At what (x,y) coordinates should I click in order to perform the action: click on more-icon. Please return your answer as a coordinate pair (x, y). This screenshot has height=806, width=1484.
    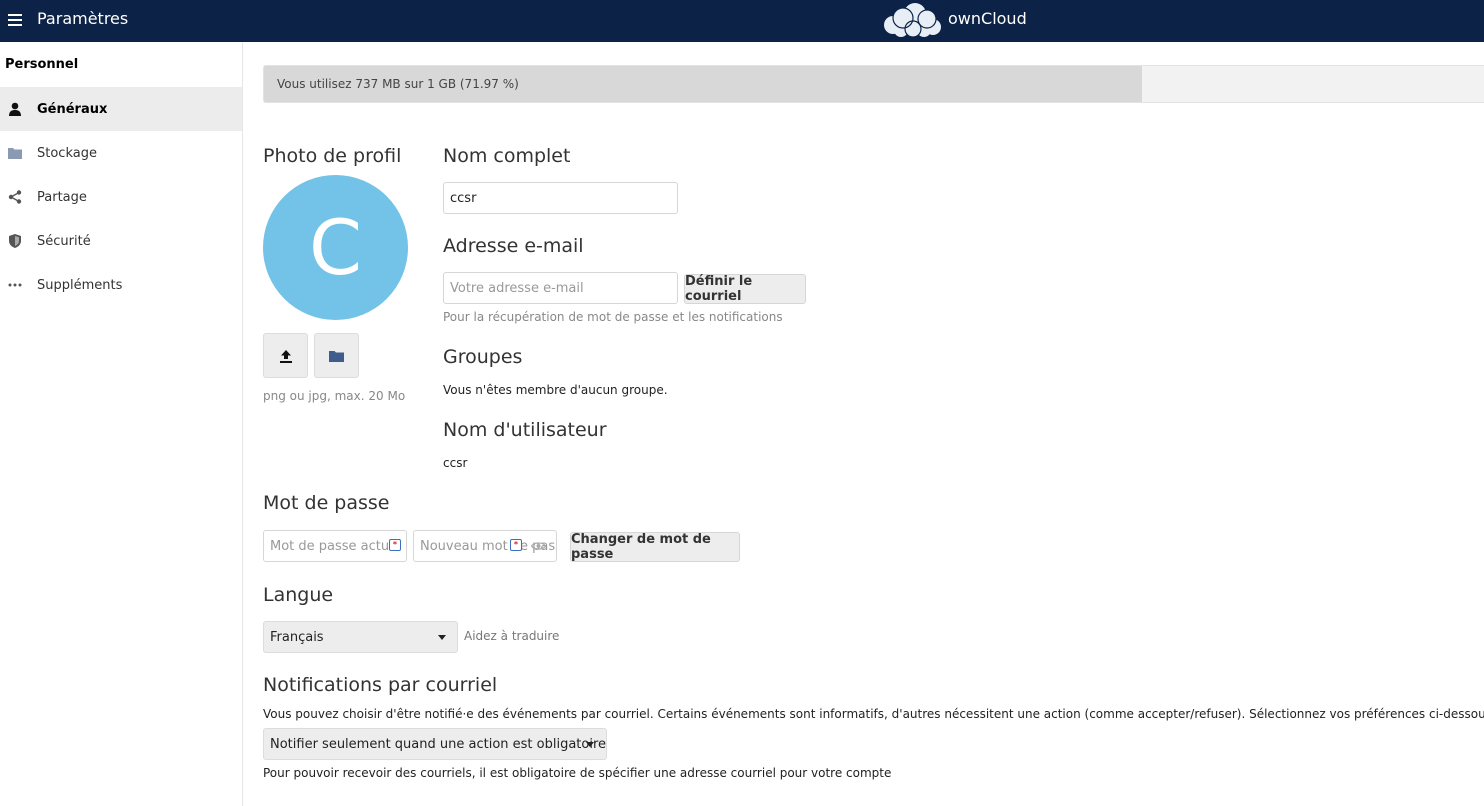
    Looking at the image, I should click on (15, 285).